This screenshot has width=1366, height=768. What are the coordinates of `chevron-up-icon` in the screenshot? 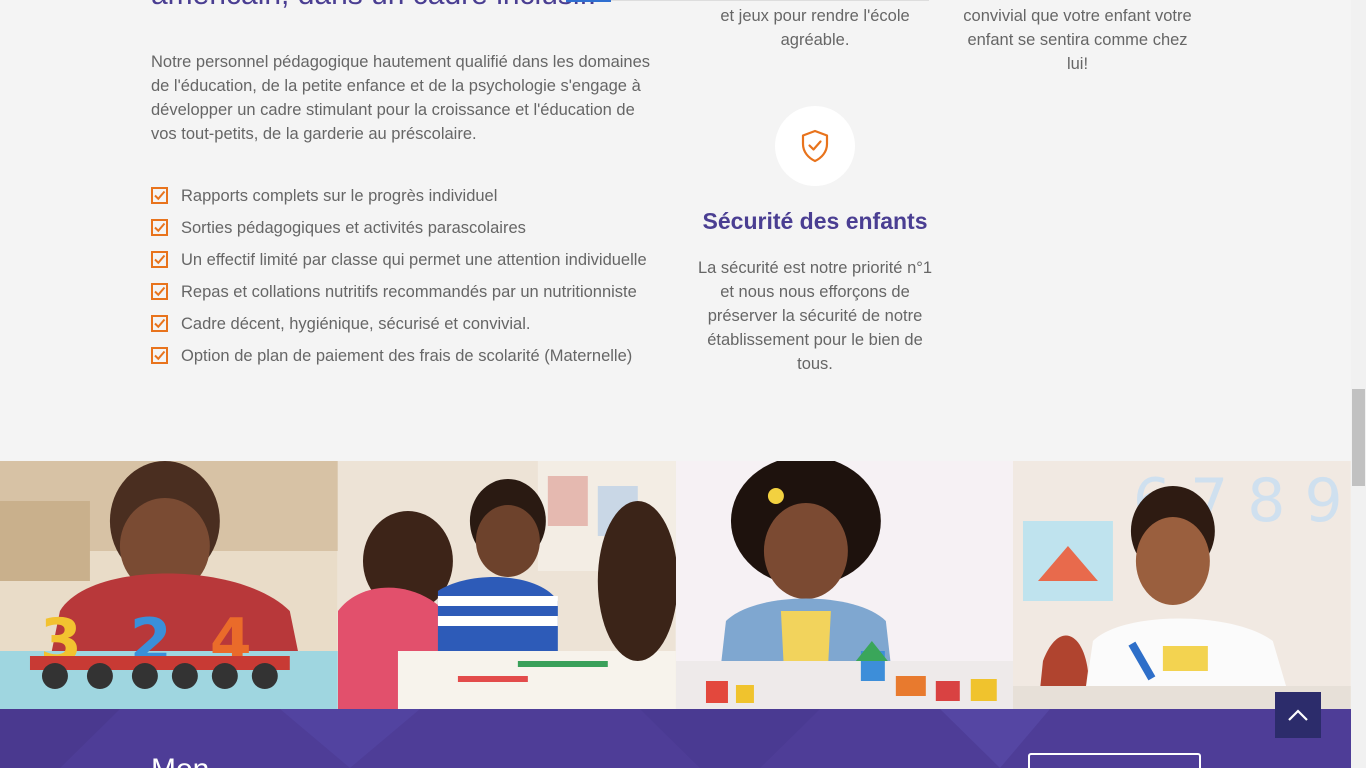 It's located at (1298, 715).